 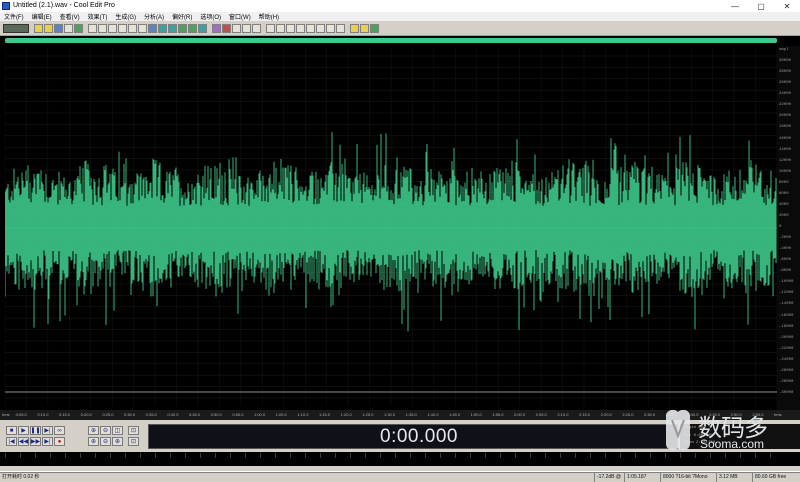 What do you see at coordinates (35, 441) in the screenshot?
I see `fast-forward-button: ▶▶` at bounding box center [35, 441].